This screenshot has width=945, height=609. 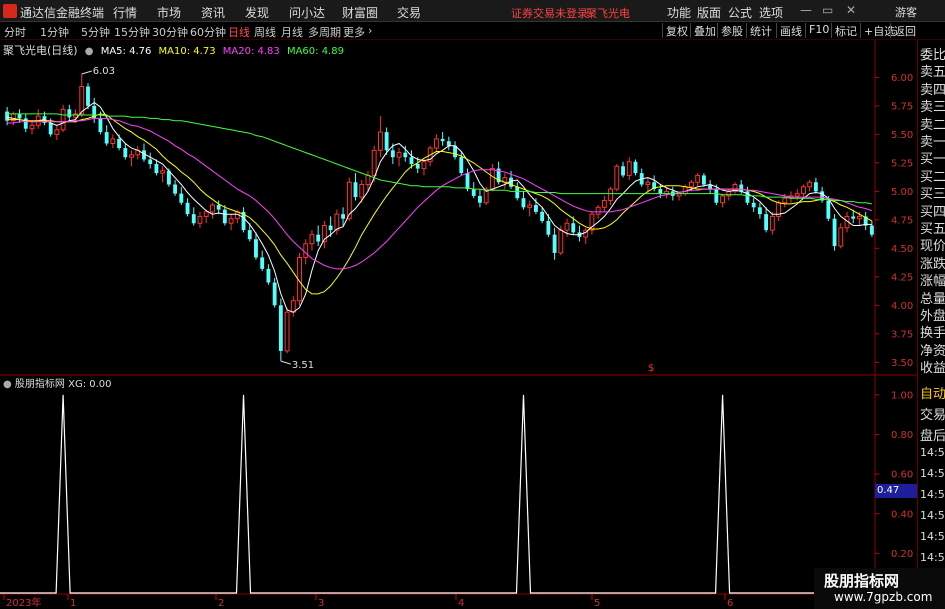 What do you see at coordinates (257, 12) in the screenshot?
I see `menu-item-discover: 发现` at bounding box center [257, 12].